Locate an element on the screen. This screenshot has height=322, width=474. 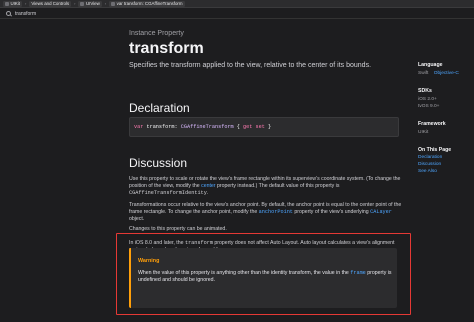
calayer-link: CALayer is located at coordinates (381, 212).